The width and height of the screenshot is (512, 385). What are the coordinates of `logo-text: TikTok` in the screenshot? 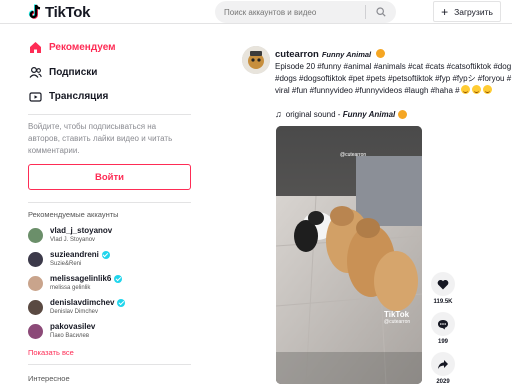 It's located at (68, 12).